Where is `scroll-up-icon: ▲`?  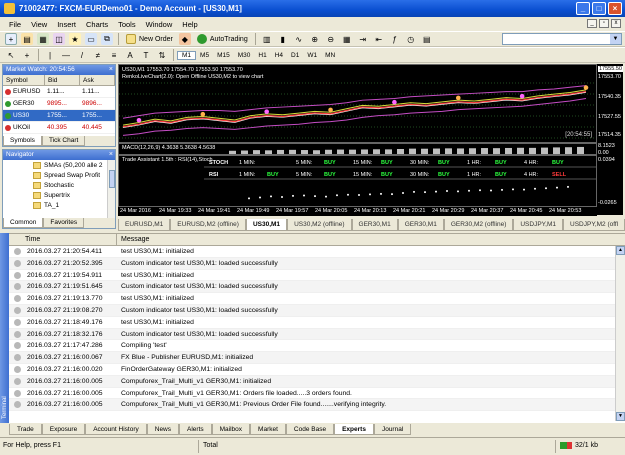 scroll-up-icon: ▲ is located at coordinates (620, 250).